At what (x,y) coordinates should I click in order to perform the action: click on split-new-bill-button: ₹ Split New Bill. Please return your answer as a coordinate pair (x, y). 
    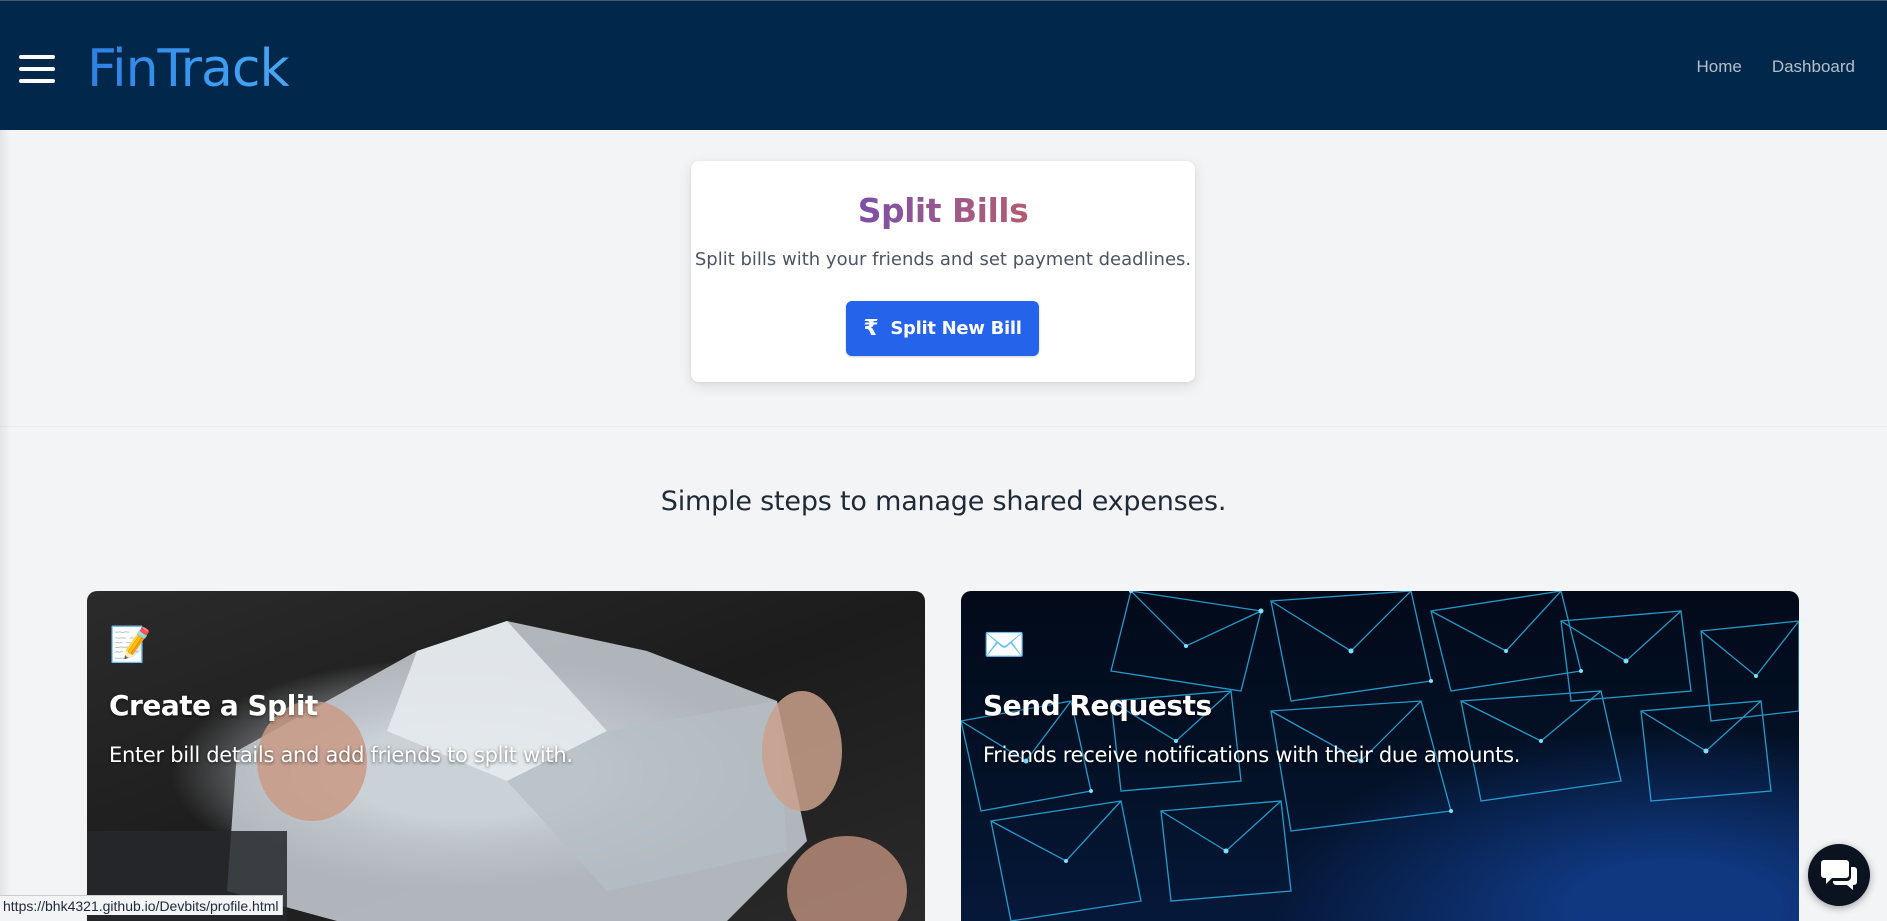
    Looking at the image, I should click on (942, 328).